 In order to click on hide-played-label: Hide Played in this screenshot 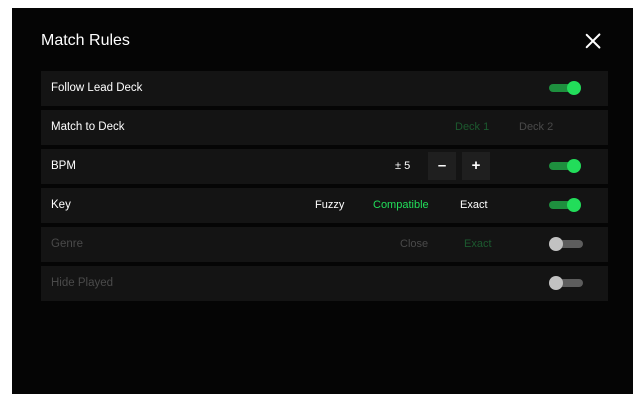, I will do `click(82, 283)`.